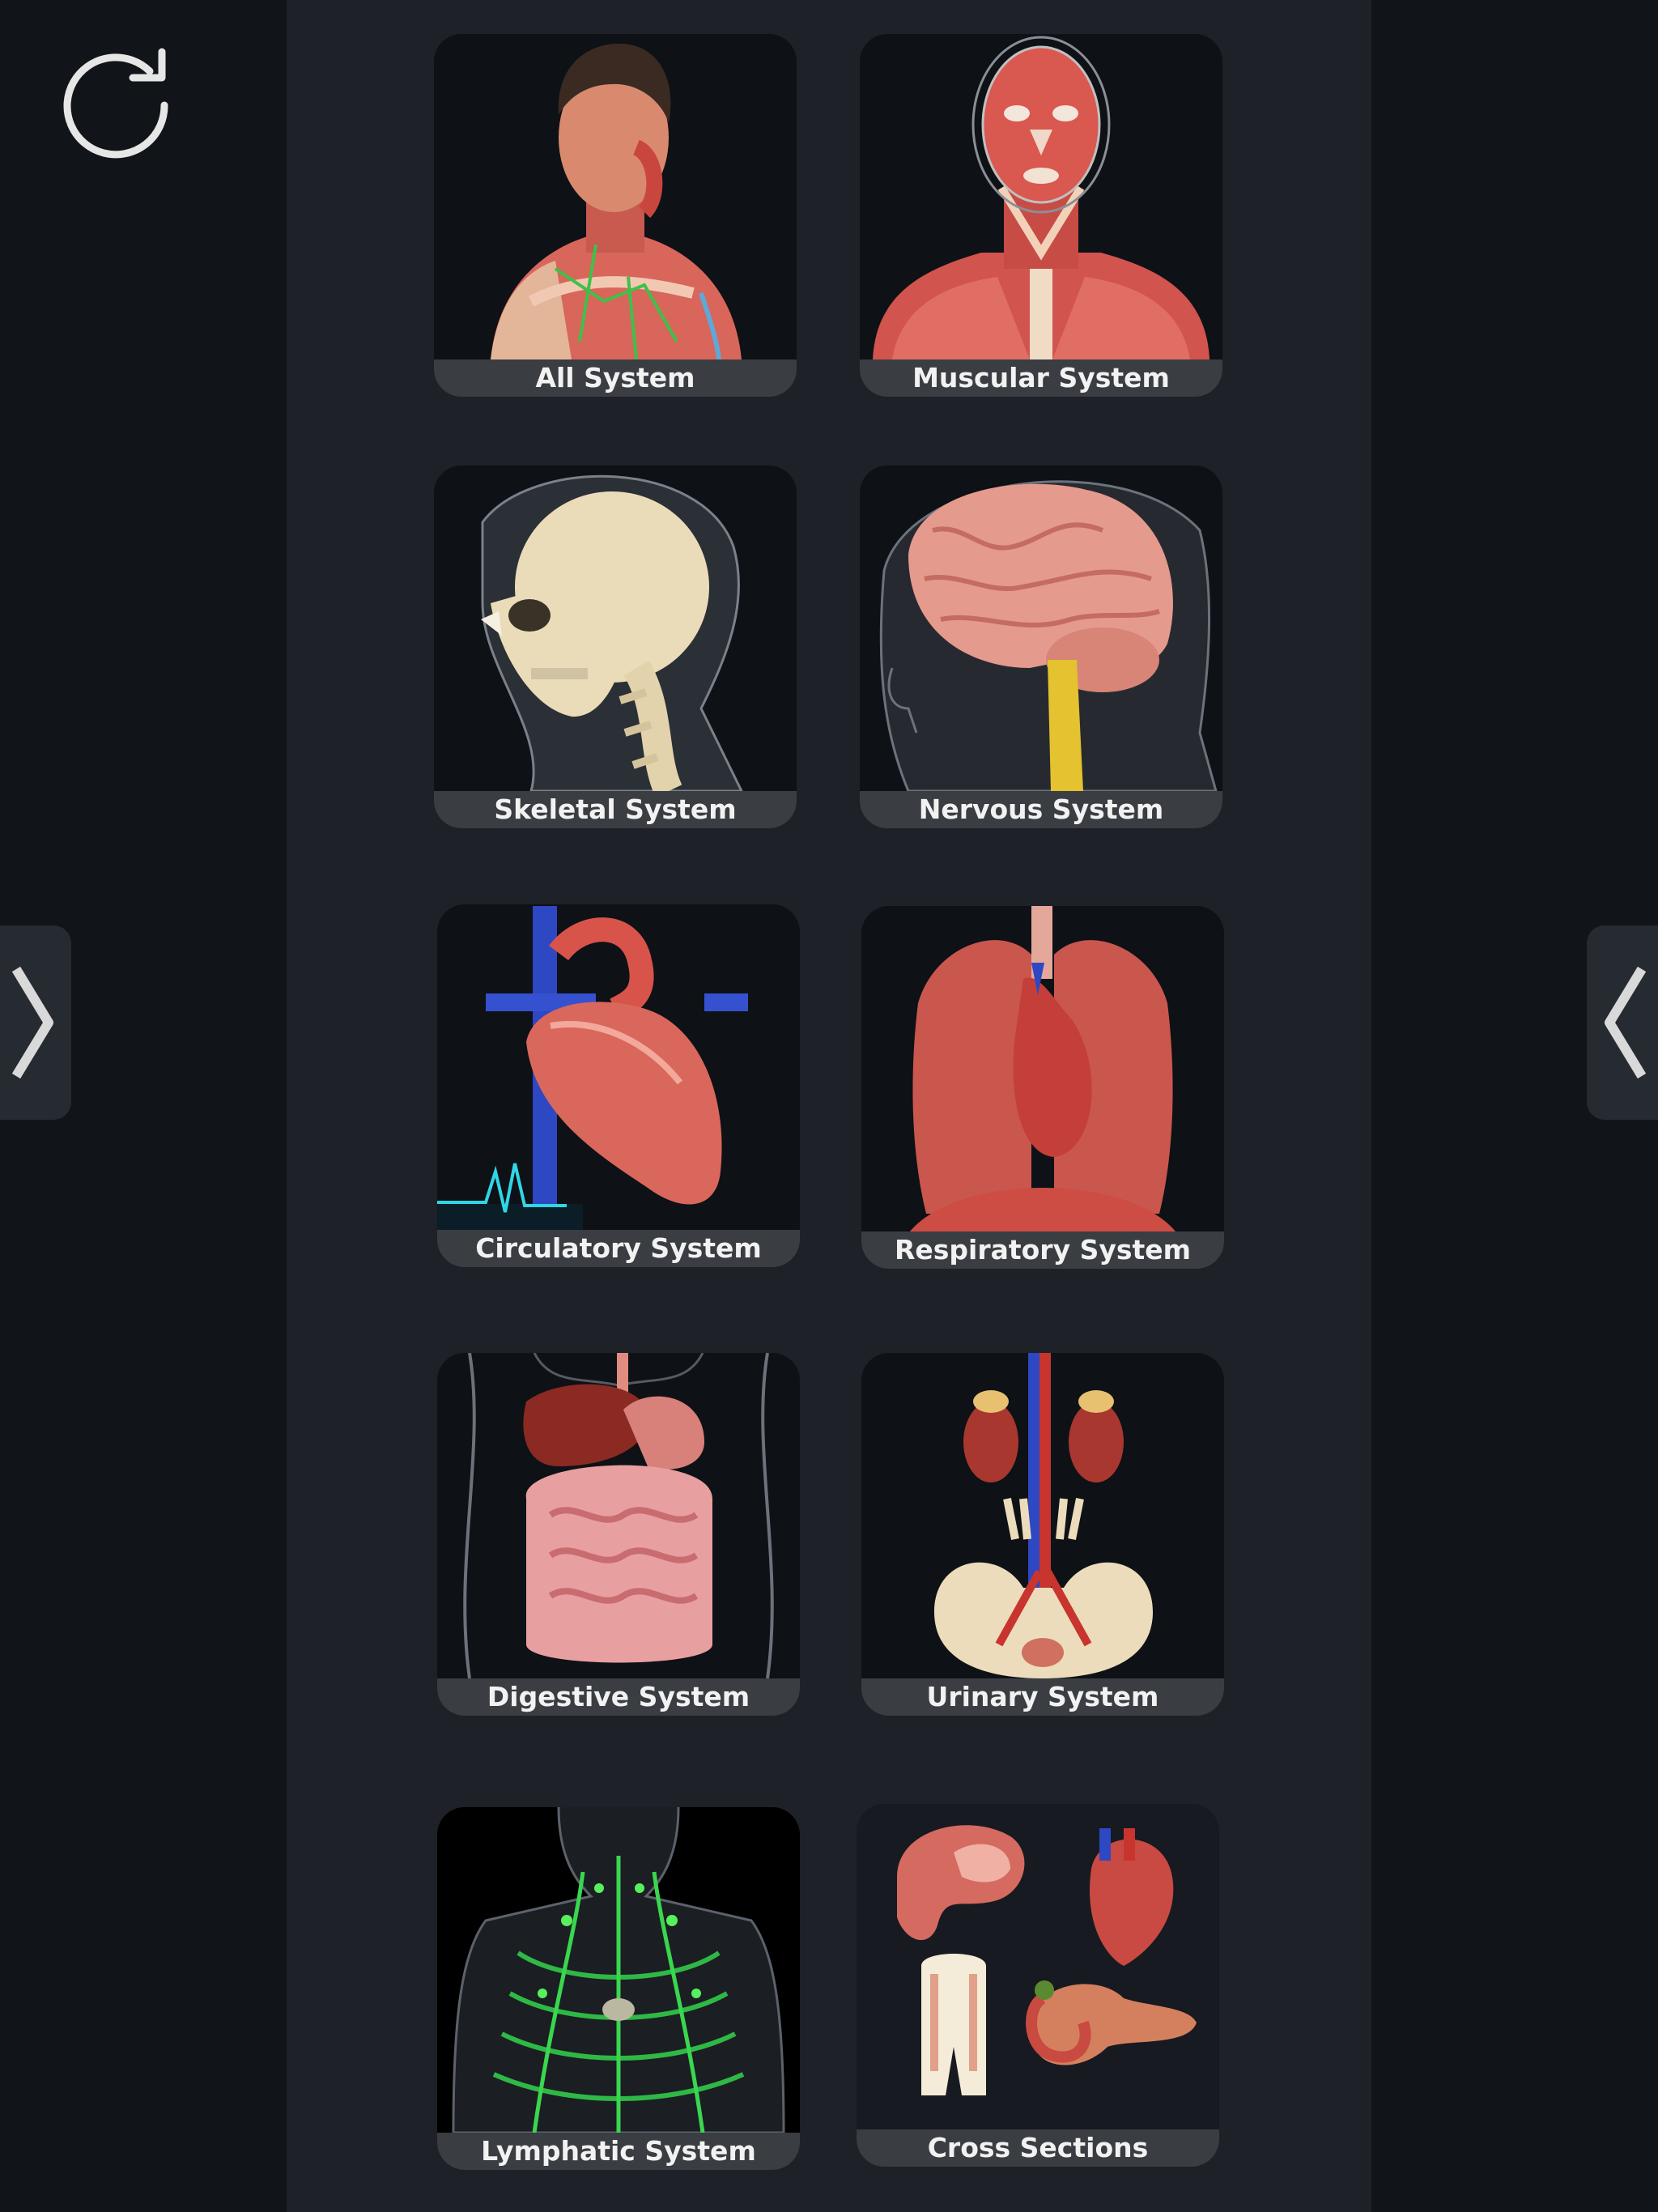  What do you see at coordinates (32, 1023) in the screenshot?
I see `chevron-right-icon` at bounding box center [32, 1023].